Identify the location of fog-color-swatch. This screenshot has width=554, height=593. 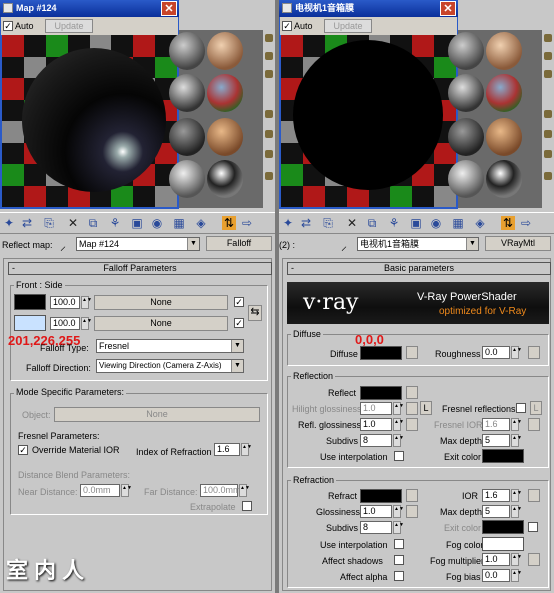
(503, 544).